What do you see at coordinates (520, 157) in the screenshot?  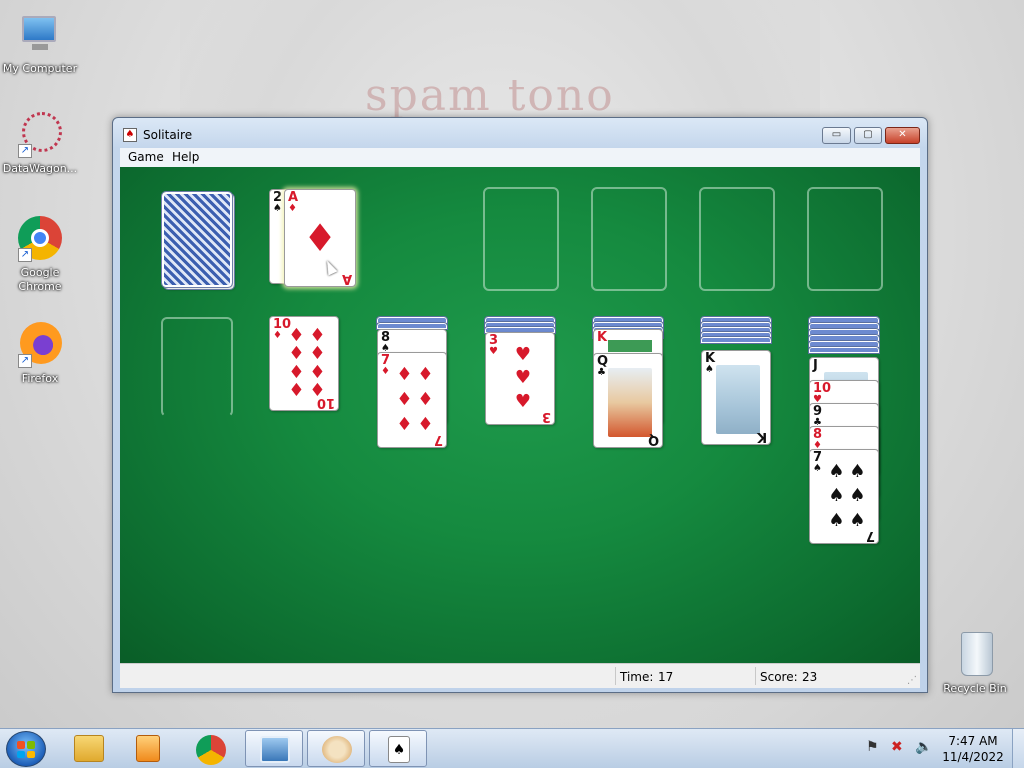 I see `menu-bar: Game Help` at bounding box center [520, 157].